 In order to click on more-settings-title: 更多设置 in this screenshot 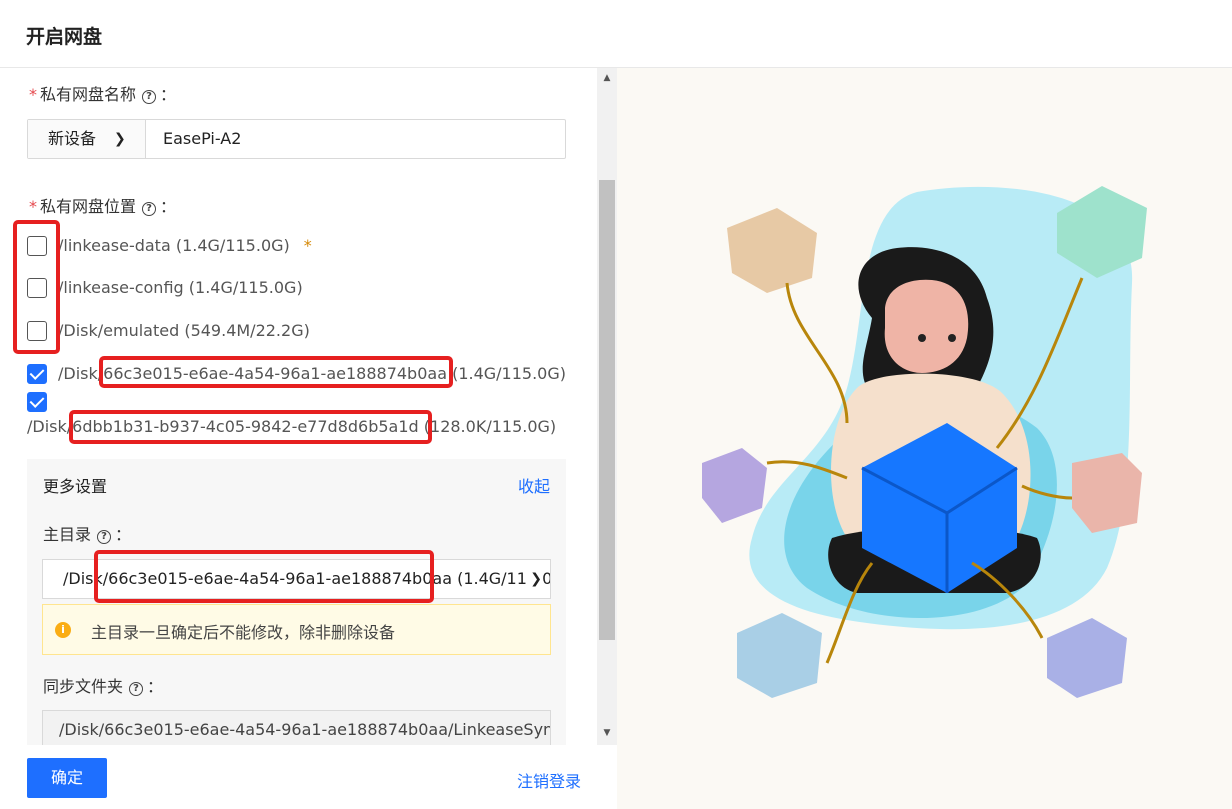, I will do `click(75, 486)`.